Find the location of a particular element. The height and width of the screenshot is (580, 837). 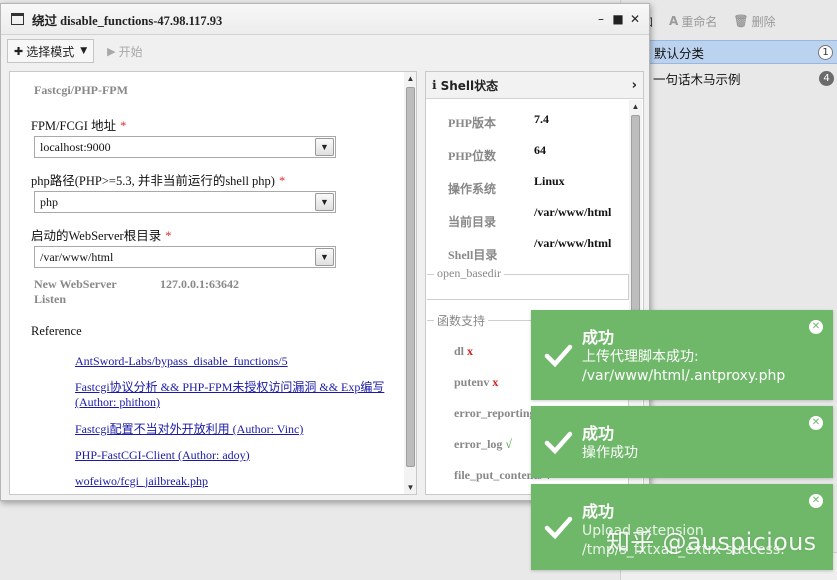

function-row: error_log √ is located at coordinates (483, 444).